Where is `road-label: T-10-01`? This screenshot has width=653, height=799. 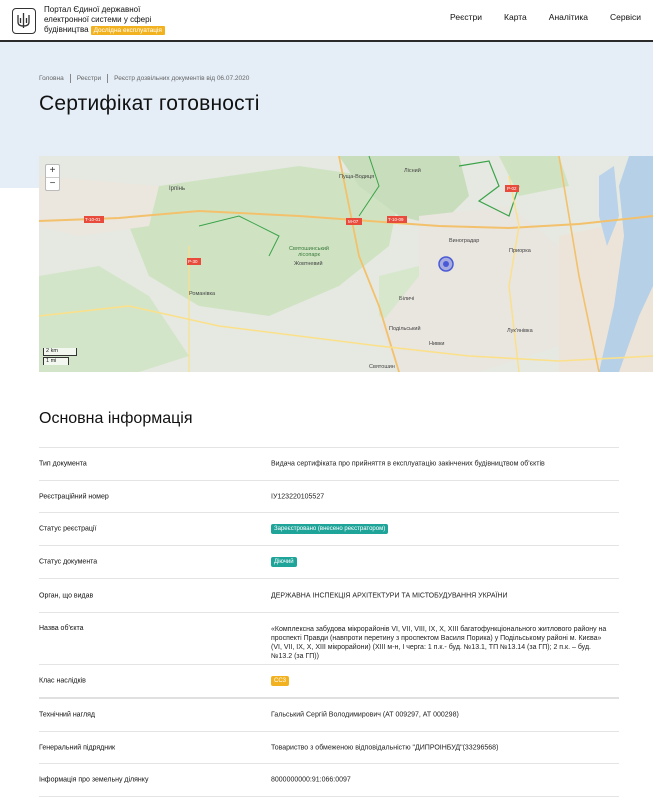
road-label: T-10-01 is located at coordinates (93, 219).